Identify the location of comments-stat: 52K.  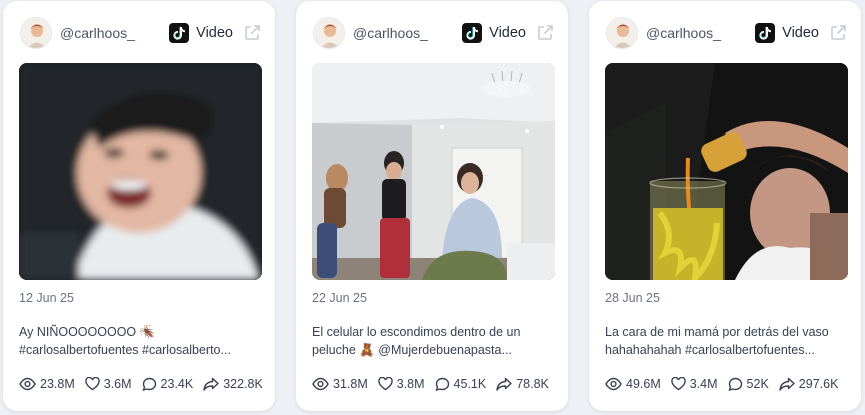
(748, 384).